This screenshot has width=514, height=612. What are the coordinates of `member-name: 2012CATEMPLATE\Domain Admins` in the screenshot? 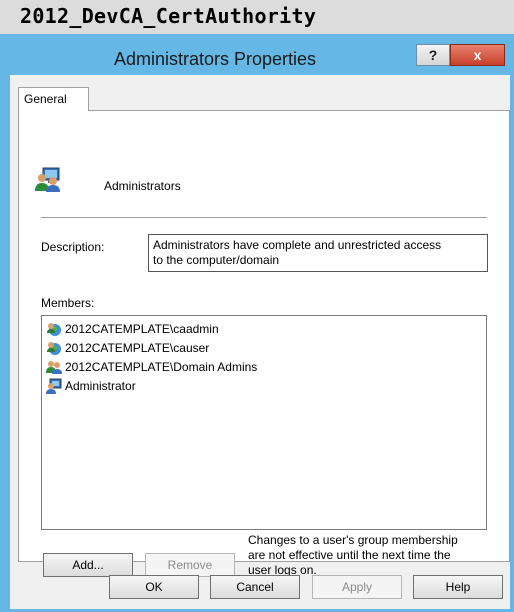 It's located at (161, 367).